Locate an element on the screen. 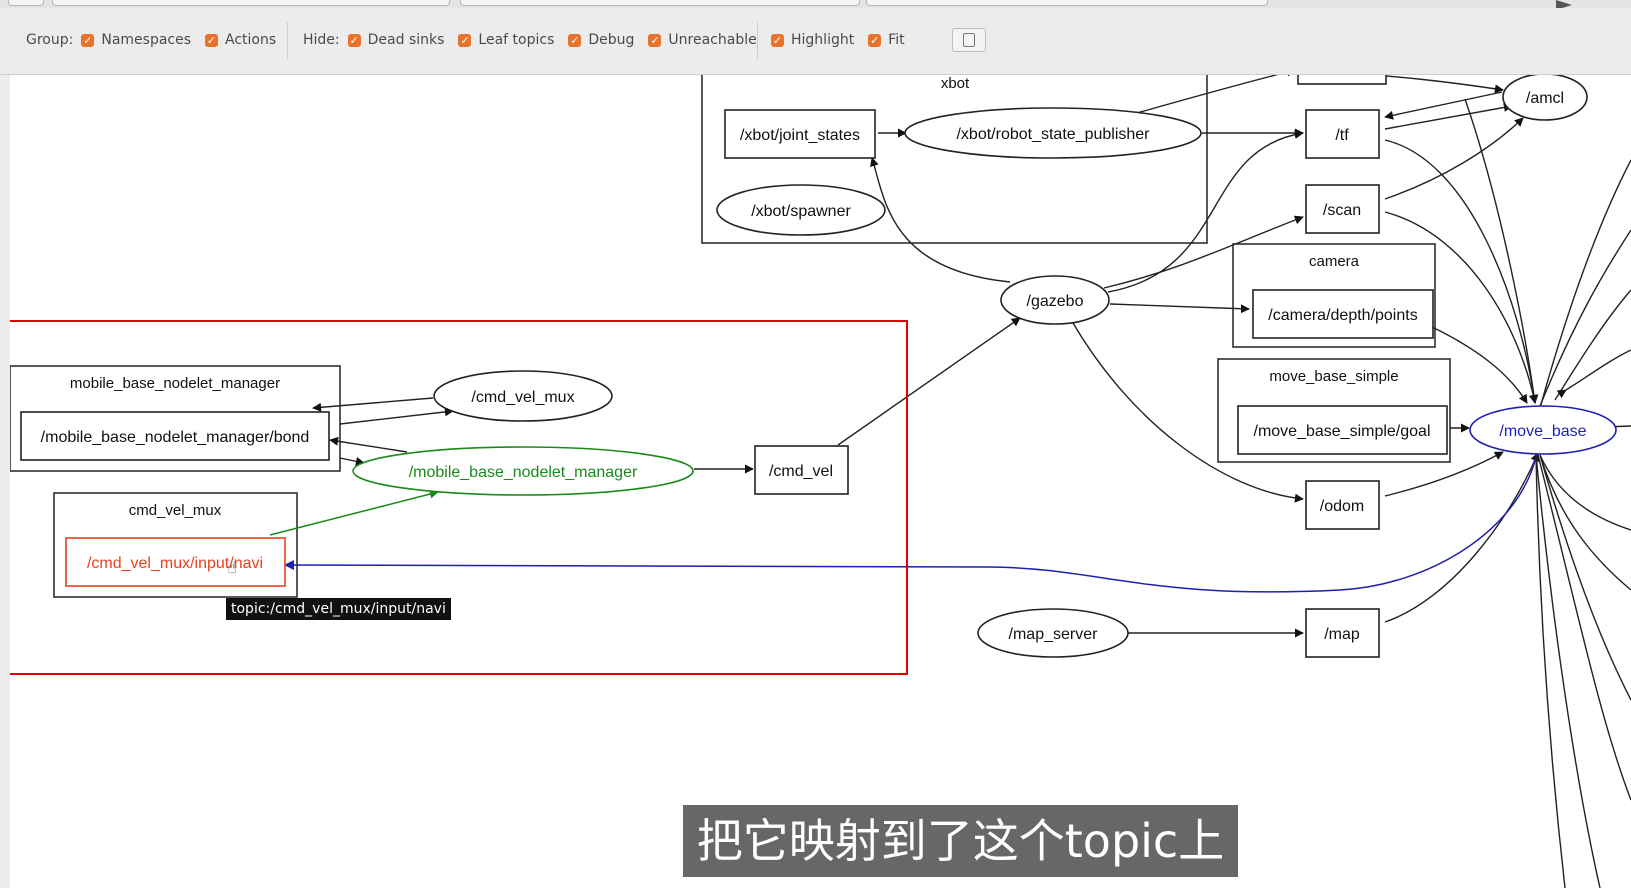  fit-checkbox: ✓ is located at coordinates (875, 40).